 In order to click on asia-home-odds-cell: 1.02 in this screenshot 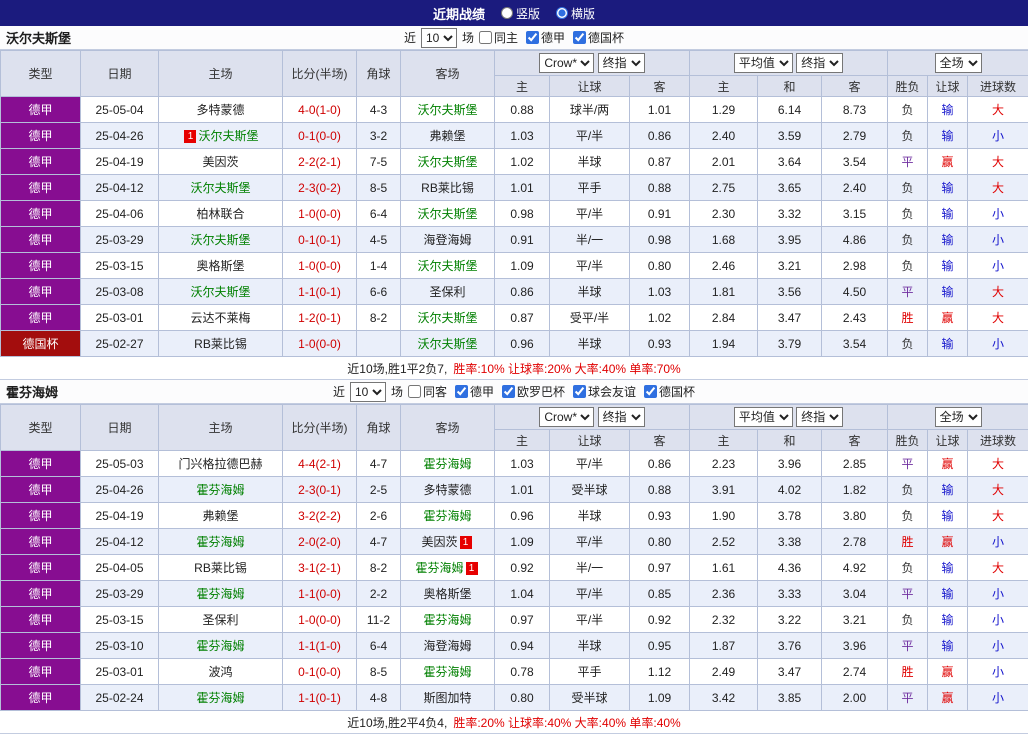, I will do `click(522, 162)`.